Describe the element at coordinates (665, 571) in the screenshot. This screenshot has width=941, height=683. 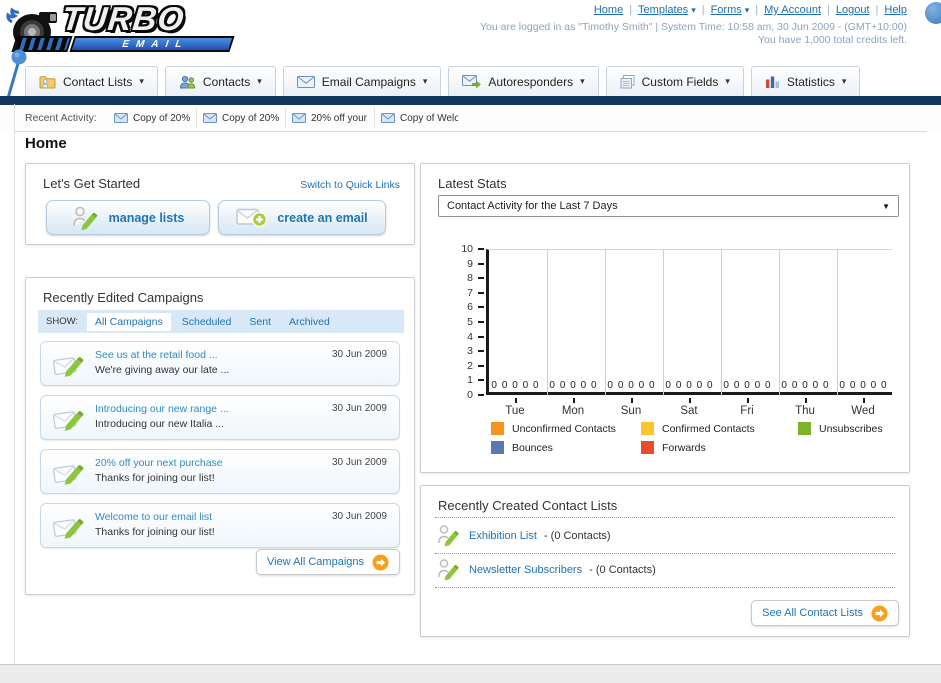
I see `contact-list-row: Newsletter Subscribers - (0 Contacts)` at that location.